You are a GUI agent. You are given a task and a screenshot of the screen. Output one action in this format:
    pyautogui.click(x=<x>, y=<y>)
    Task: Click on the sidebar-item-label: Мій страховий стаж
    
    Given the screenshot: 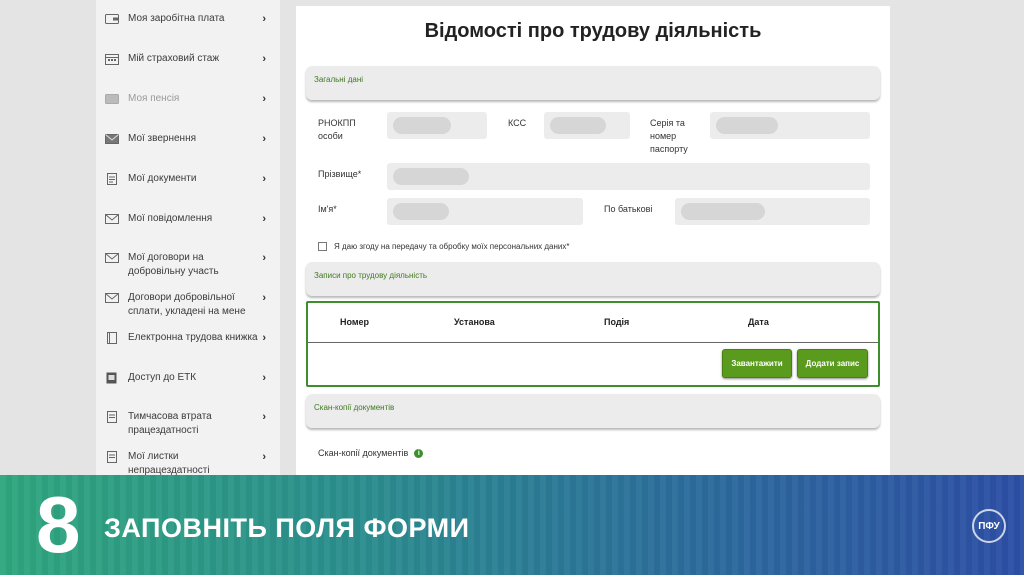 What is the action you would take?
    pyautogui.click(x=174, y=58)
    